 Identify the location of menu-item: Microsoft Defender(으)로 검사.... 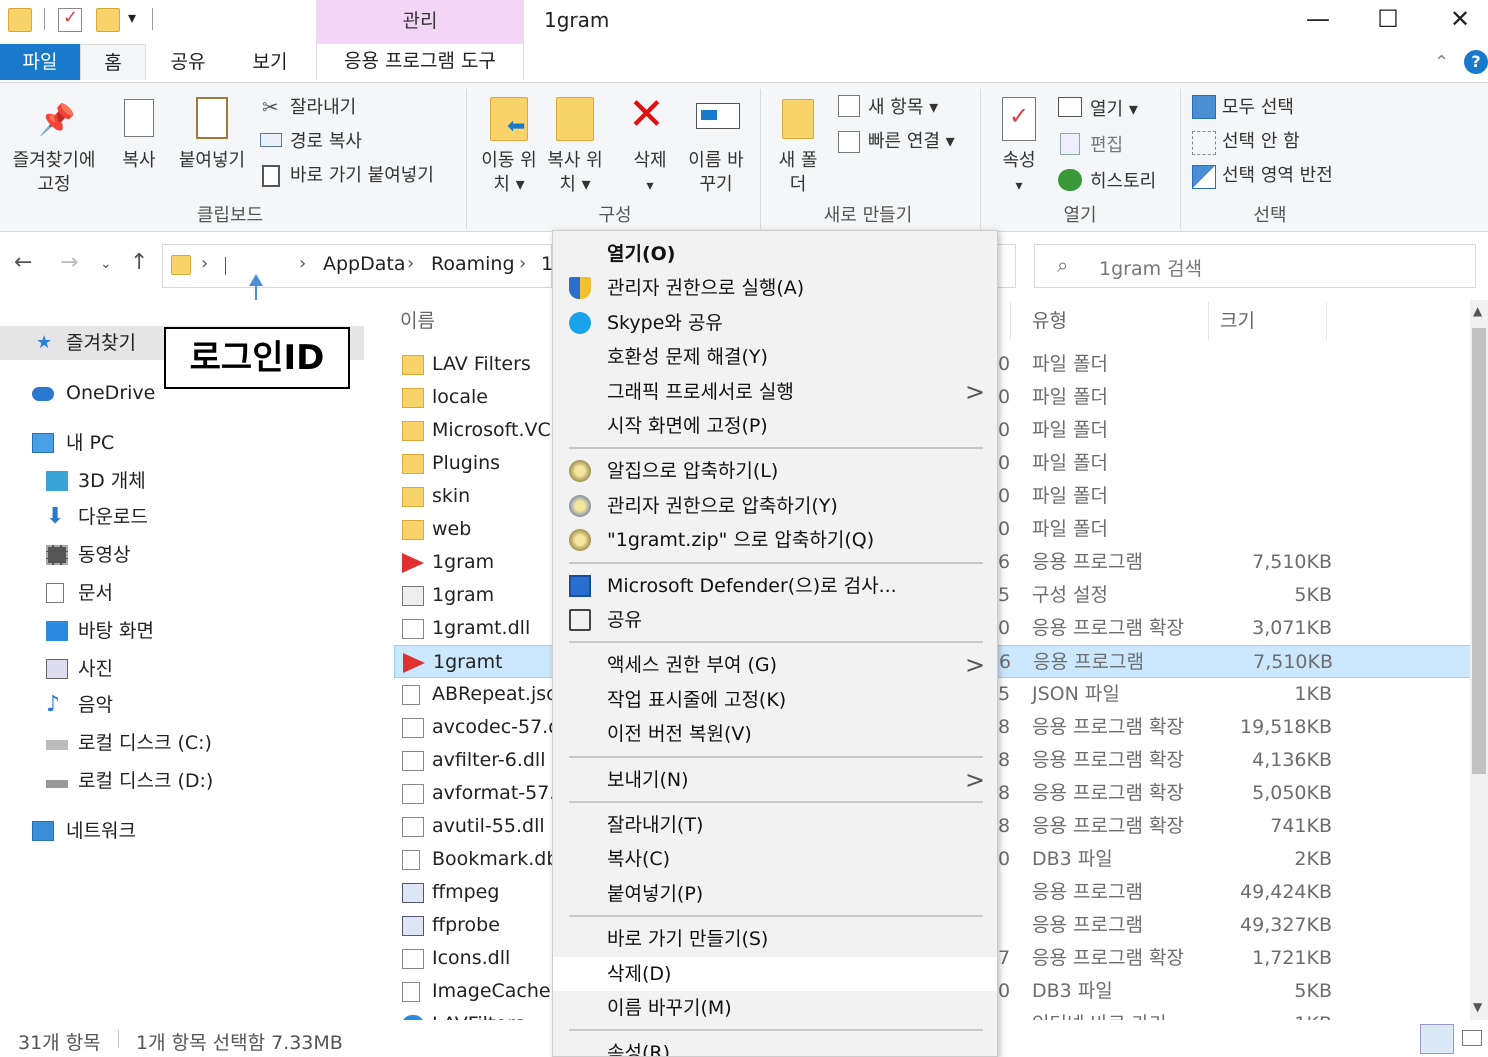
(775, 586).